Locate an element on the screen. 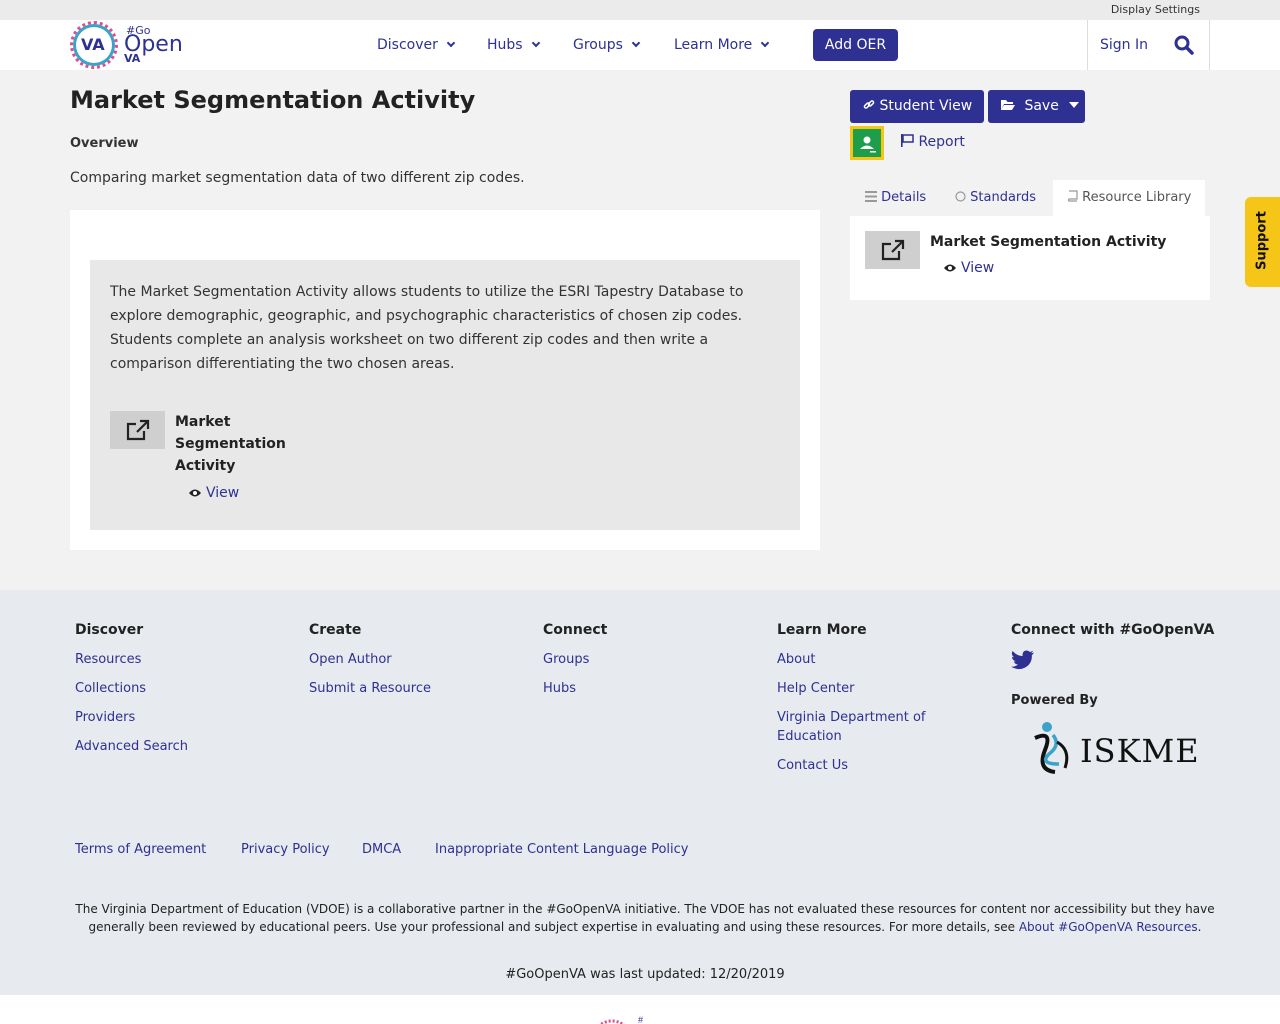 The image size is (1280, 1024). footer-col-create: Create Open Author Submit a Resource is located at coordinates (370, 665).